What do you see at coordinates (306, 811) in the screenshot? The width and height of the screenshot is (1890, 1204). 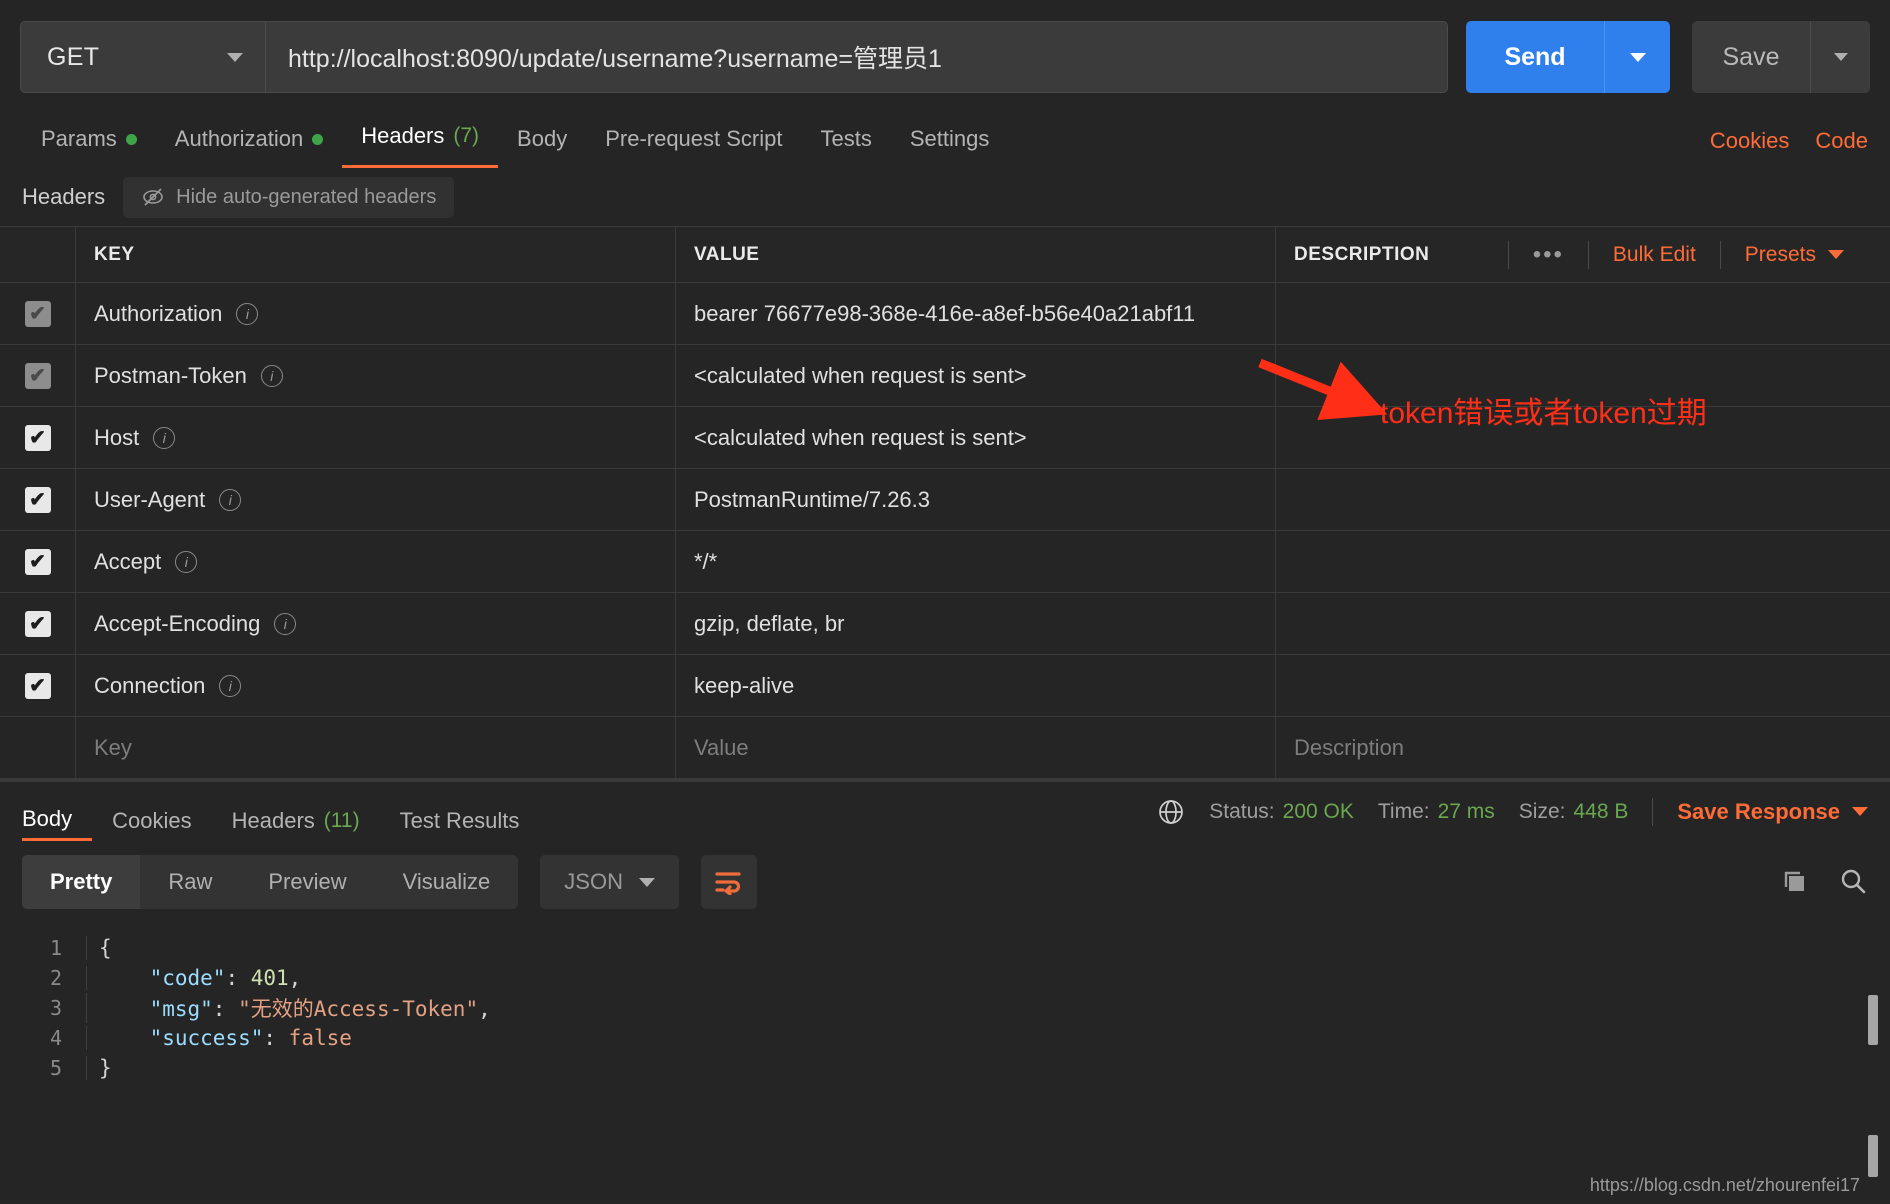 I see `response-tab-headers: Headers (11)` at bounding box center [306, 811].